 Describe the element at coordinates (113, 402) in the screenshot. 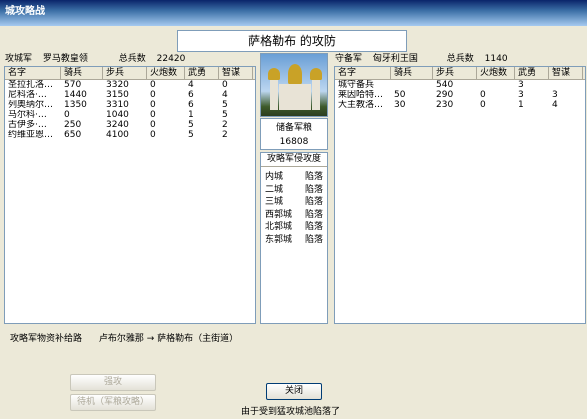

I see `wait-button: 待机（军粮攻略）` at that location.